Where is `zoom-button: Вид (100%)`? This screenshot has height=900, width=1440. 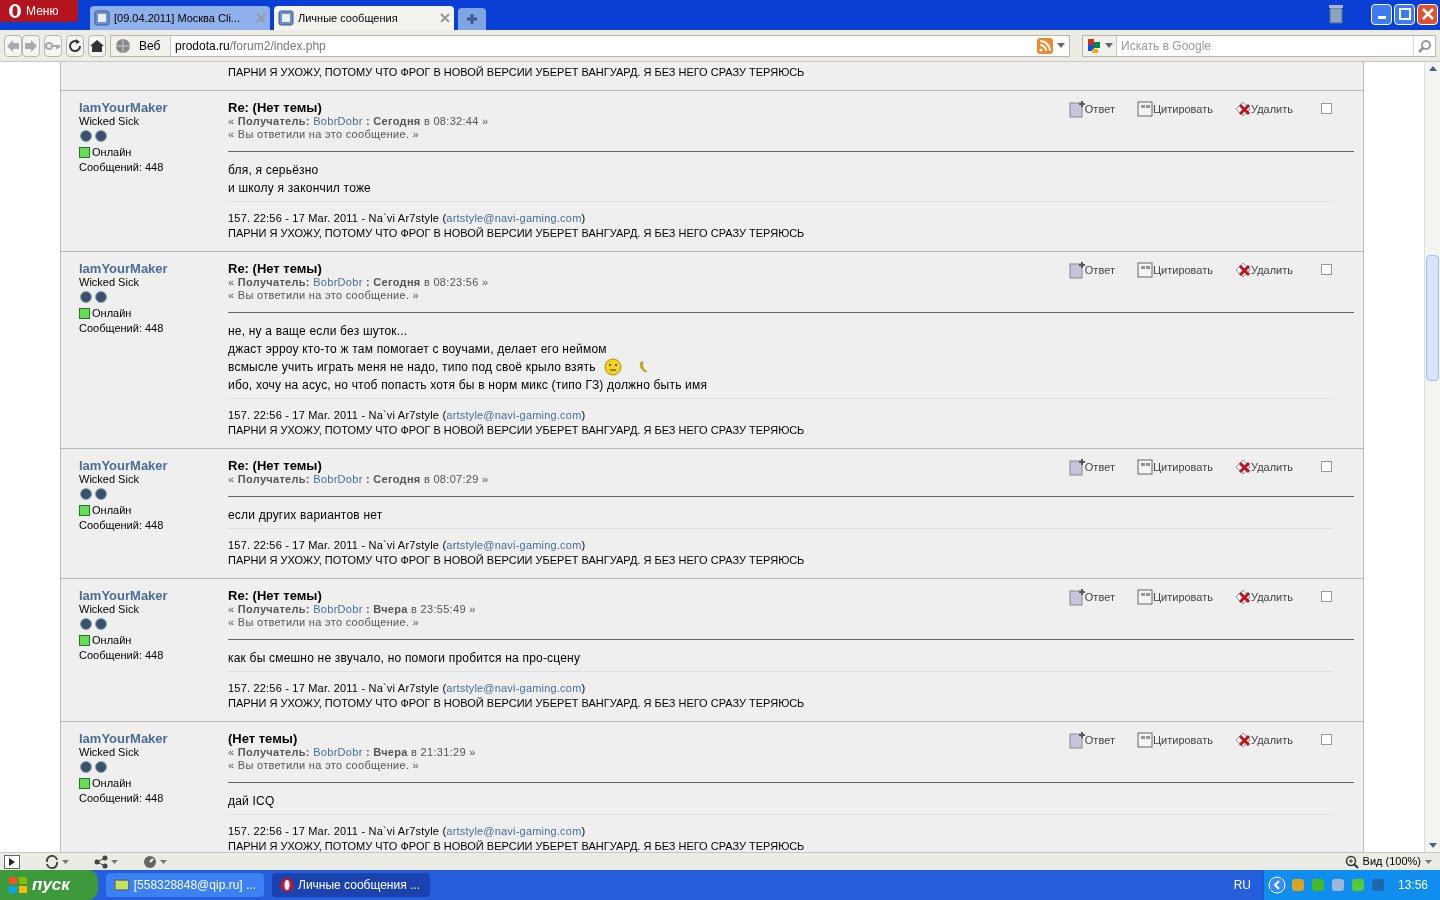
zoom-button: Вид (100%) is located at coordinates (1390, 861).